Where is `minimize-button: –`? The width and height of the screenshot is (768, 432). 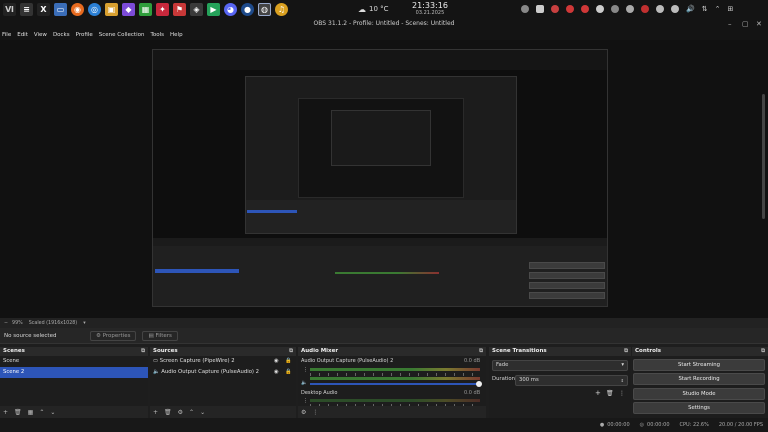 minimize-button: – is located at coordinates (730, 24).